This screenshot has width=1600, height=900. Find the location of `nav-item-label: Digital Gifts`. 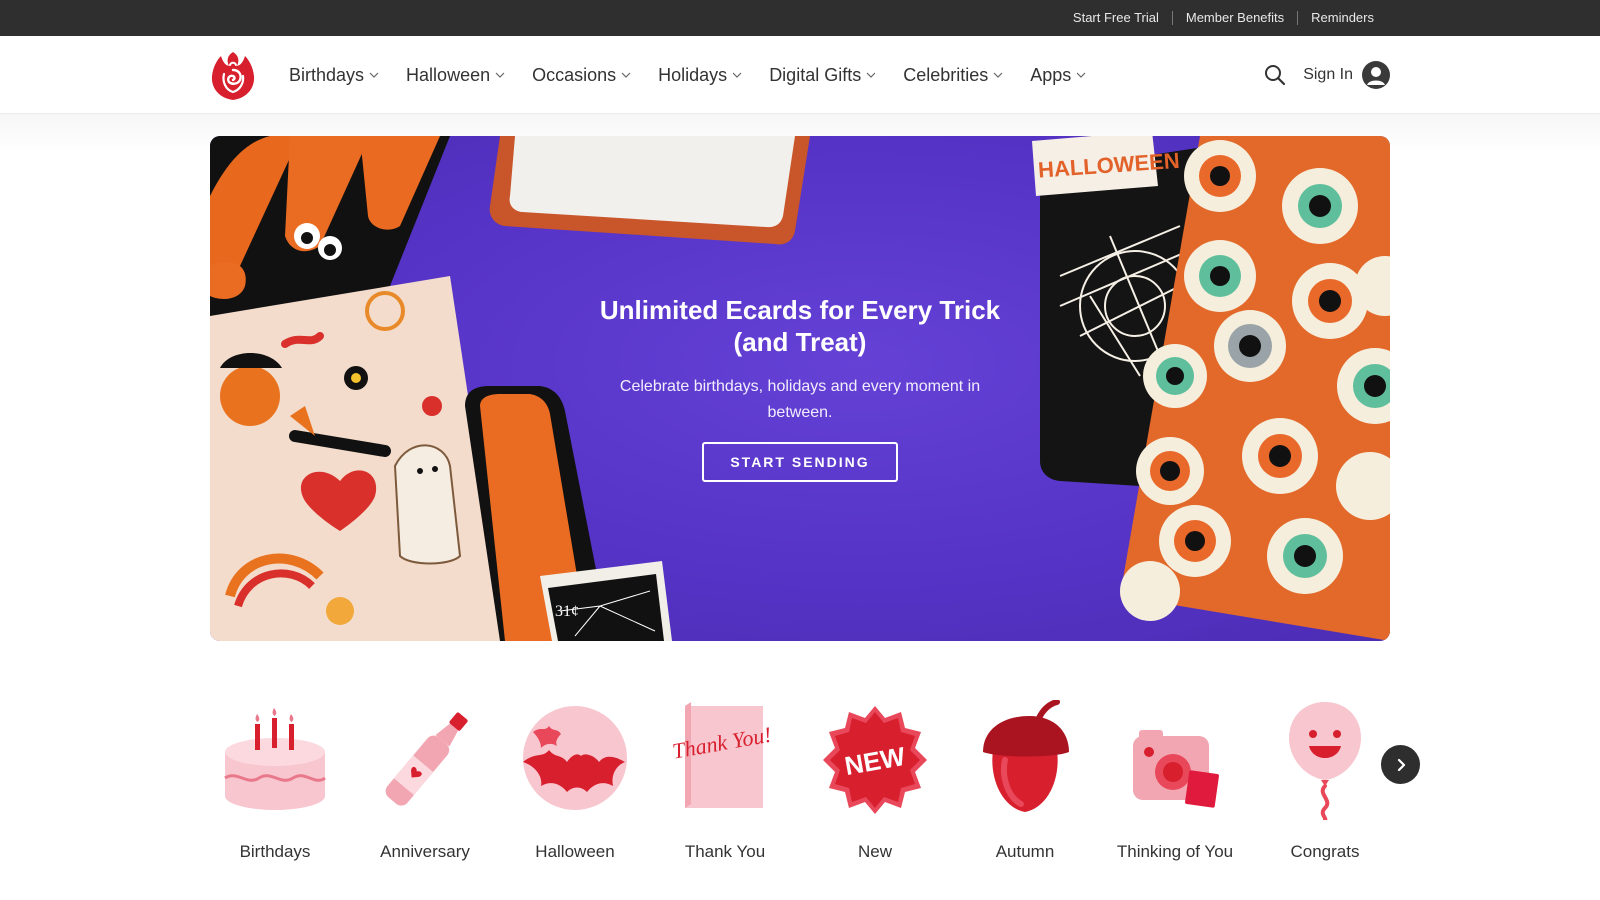

nav-item-label: Digital Gifts is located at coordinates (815, 74).